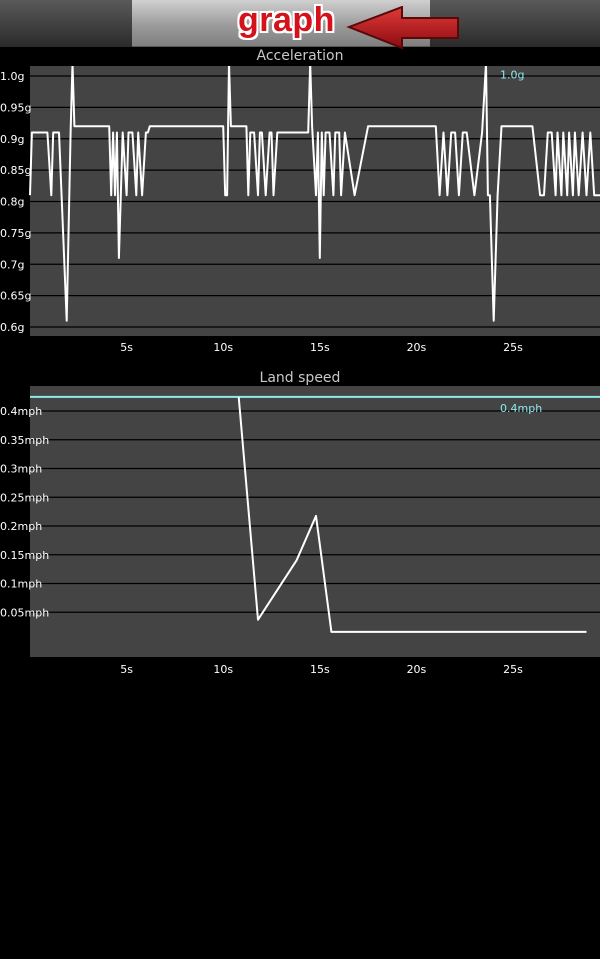 Image resolution: width=600 pixels, height=959 pixels. What do you see at coordinates (126, 669) in the screenshot?
I see `speed-x-tick-label: 5s` at bounding box center [126, 669].